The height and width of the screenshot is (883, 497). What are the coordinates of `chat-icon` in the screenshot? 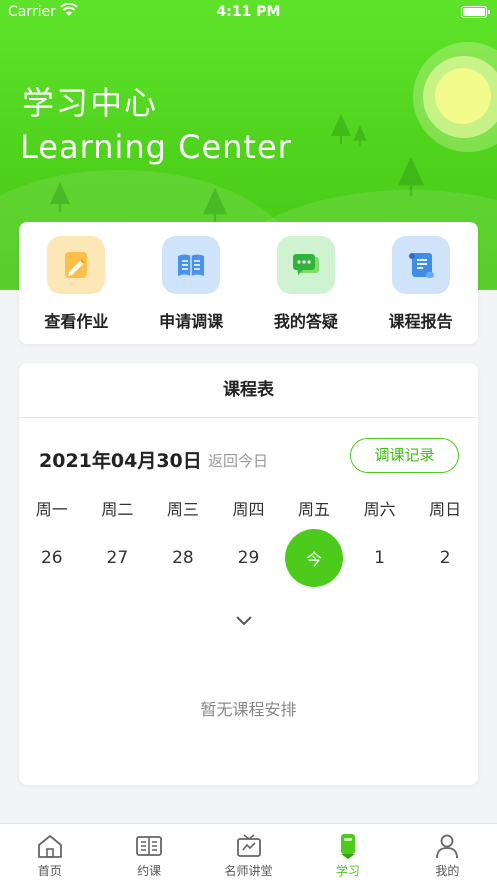 It's located at (305, 265).